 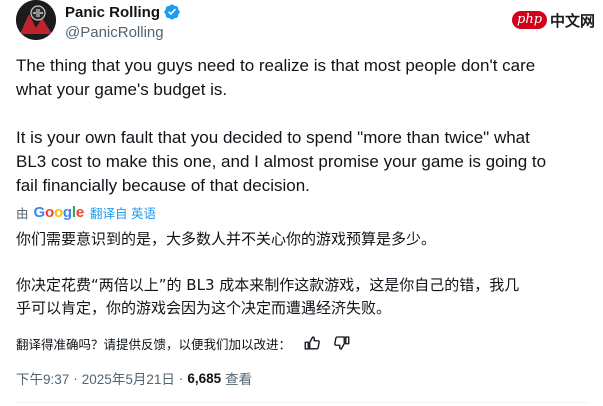 What do you see at coordinates (123, 32) in the screenshot?
I see `author-handle: @PanicRolling` at bounding box center [123, 32].